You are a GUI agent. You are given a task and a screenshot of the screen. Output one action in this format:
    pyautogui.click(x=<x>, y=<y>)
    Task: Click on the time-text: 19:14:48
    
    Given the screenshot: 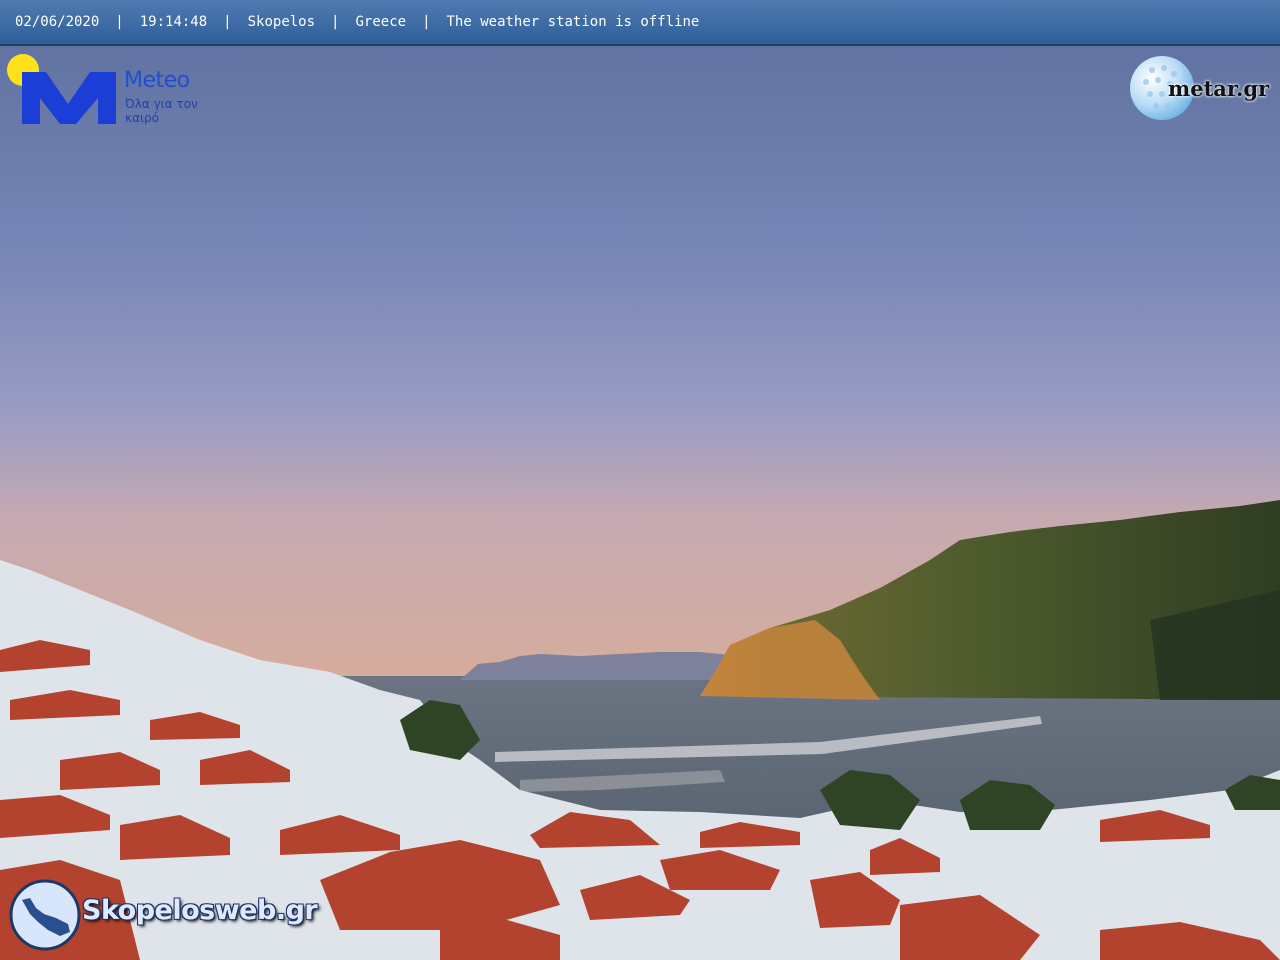 What is the action you would take?
    pyautogui.click(x=173, y=22)
    